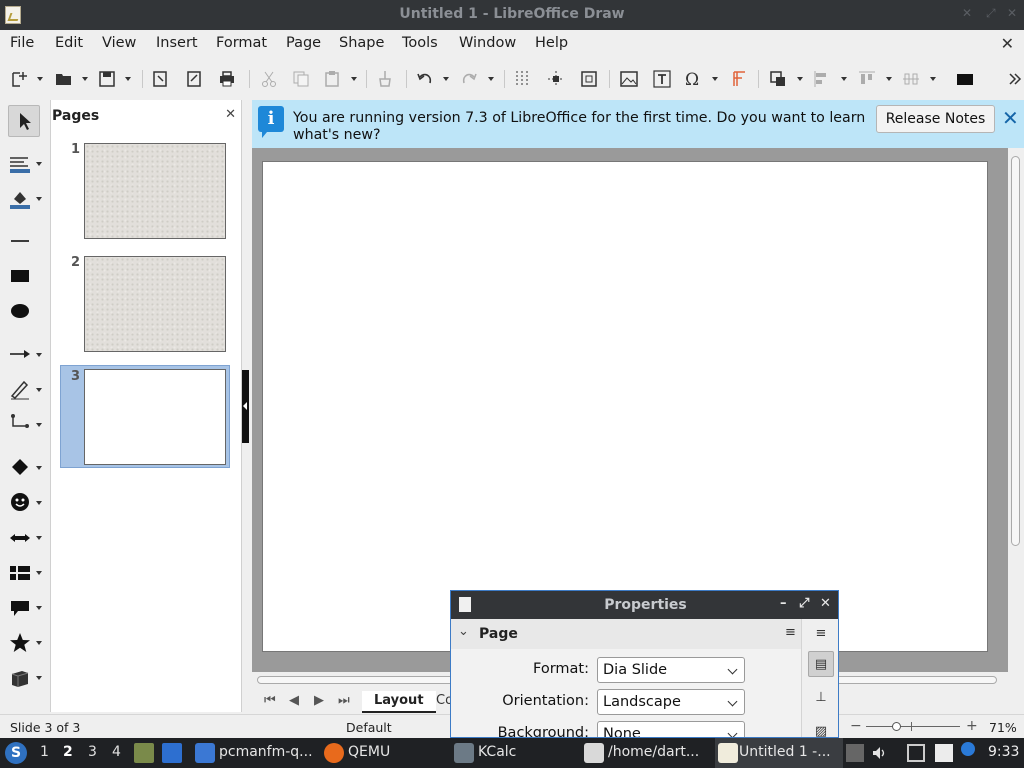  Describe the element at coordinates (916, 753) in the screenshot. I see `network-icon` at that location.